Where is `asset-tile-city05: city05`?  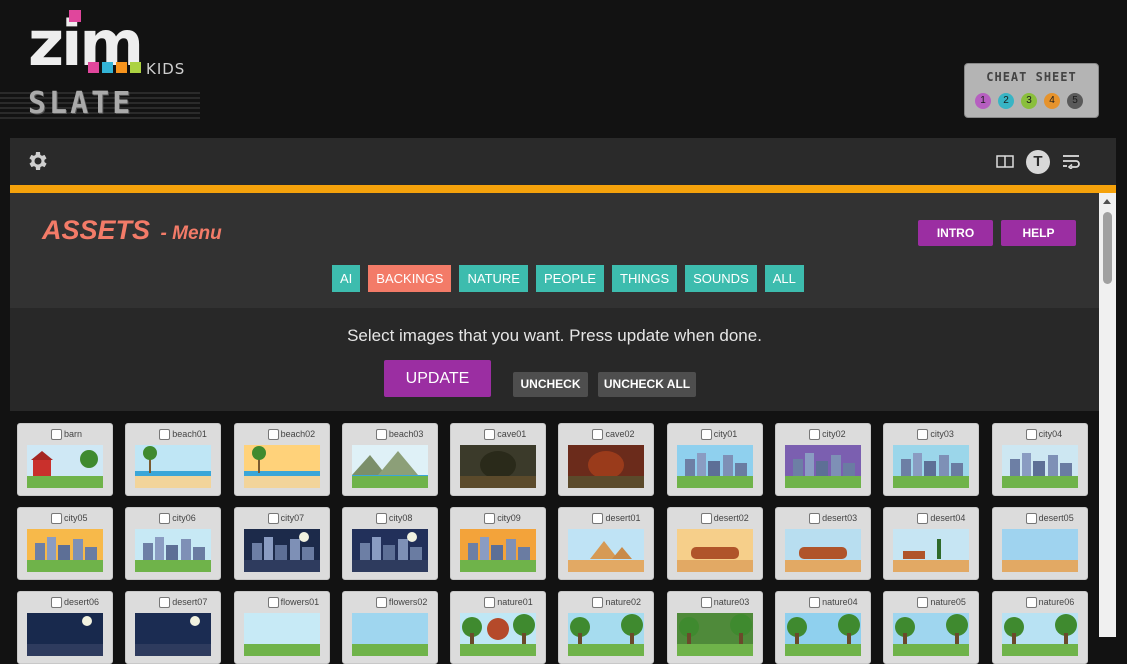
asset-tile-city05: city05 is located at coordinates (65, 543).